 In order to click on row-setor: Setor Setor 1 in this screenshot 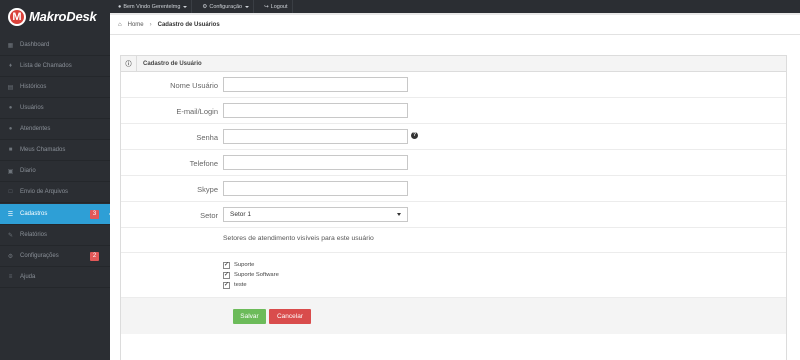, I will do `click(453, 215)`.